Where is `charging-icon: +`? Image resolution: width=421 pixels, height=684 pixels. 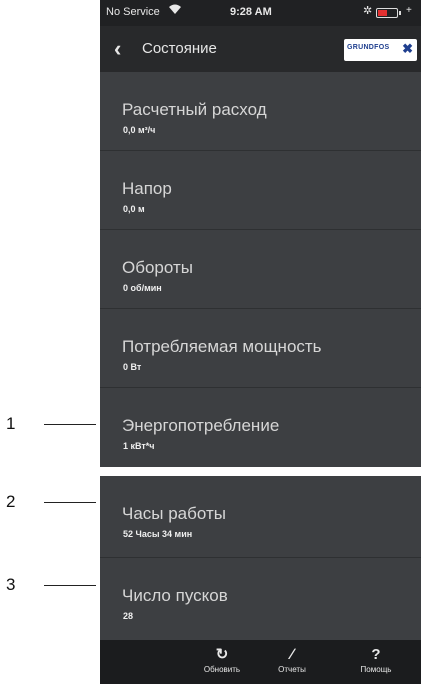 charging-icon: + is located at coordinates (409, 10).